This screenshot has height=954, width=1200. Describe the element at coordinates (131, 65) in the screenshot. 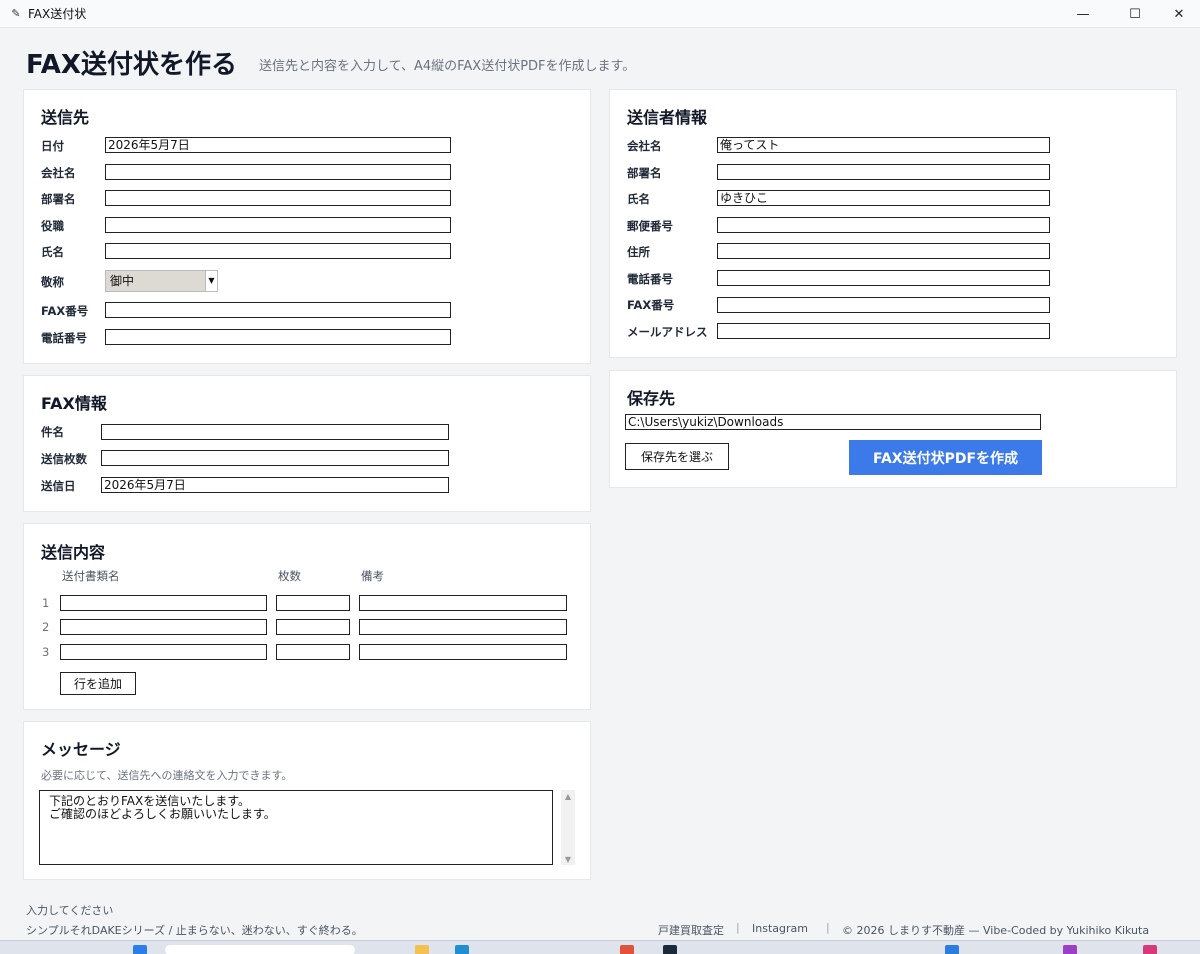

I see `page-title: FAX送付状を作る` at that location.